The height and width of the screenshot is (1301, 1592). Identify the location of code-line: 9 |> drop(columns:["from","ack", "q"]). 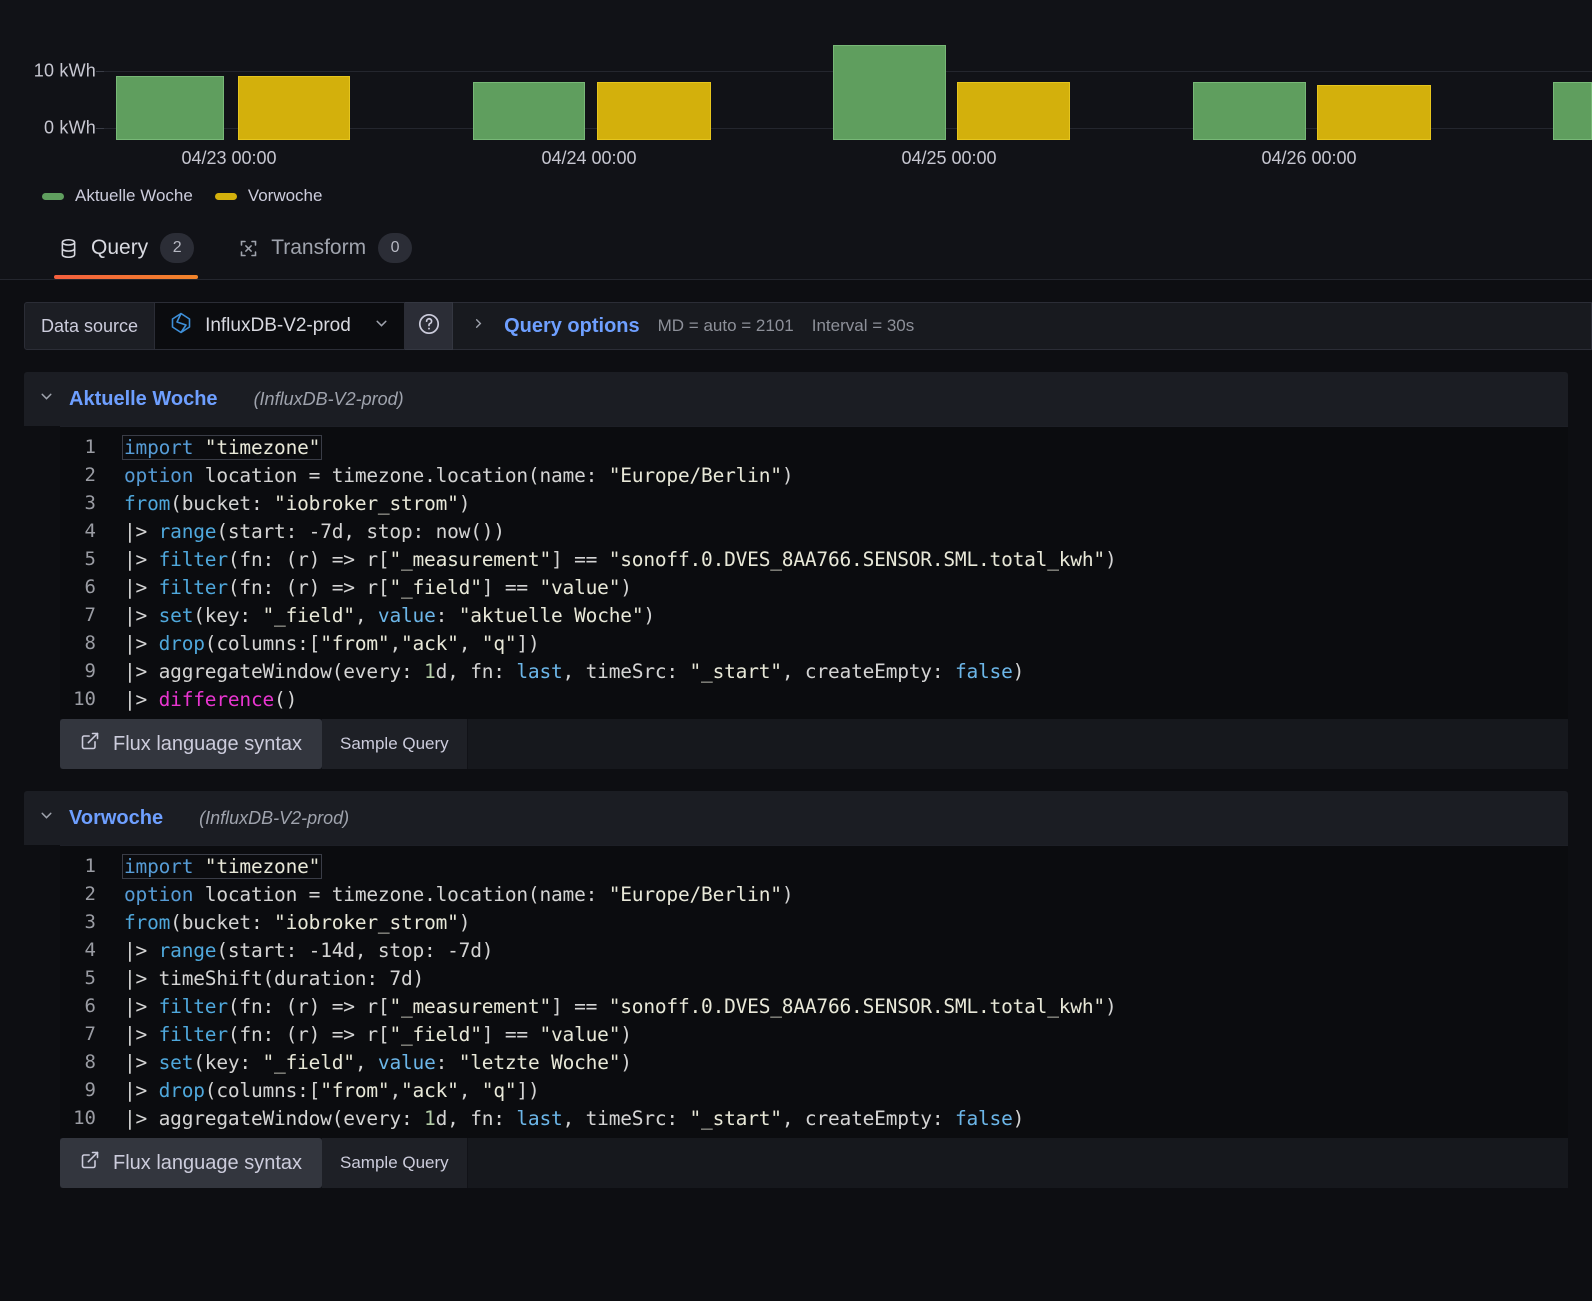
(814, 1090).